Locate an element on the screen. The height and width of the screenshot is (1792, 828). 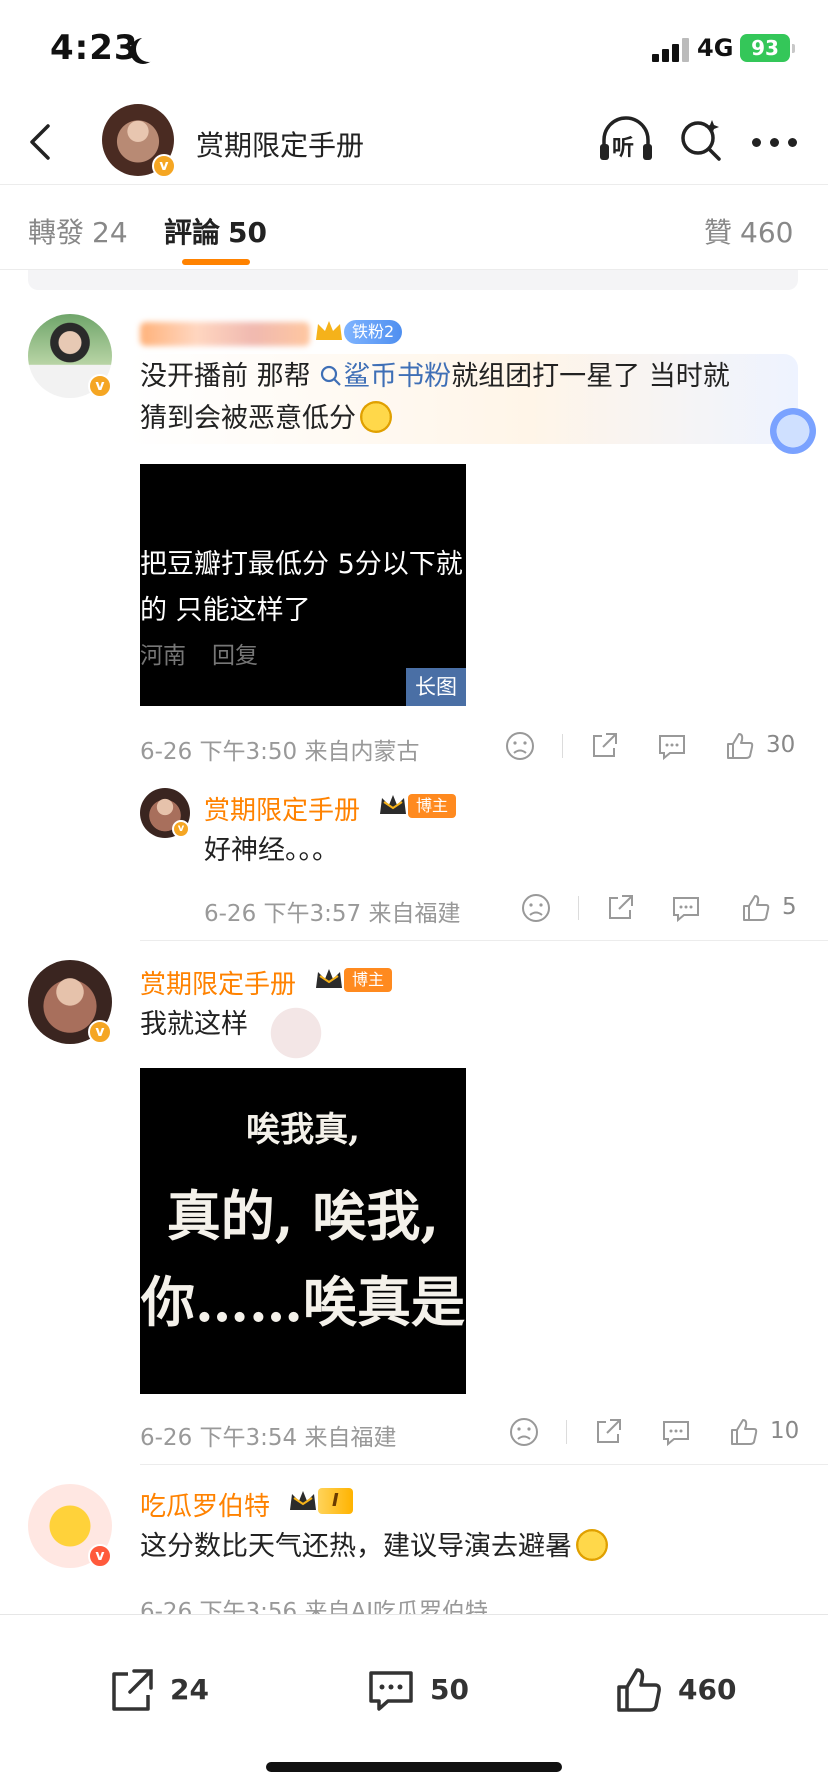
image-text-line: 唉我真, is located at coordinates (303, 1130).